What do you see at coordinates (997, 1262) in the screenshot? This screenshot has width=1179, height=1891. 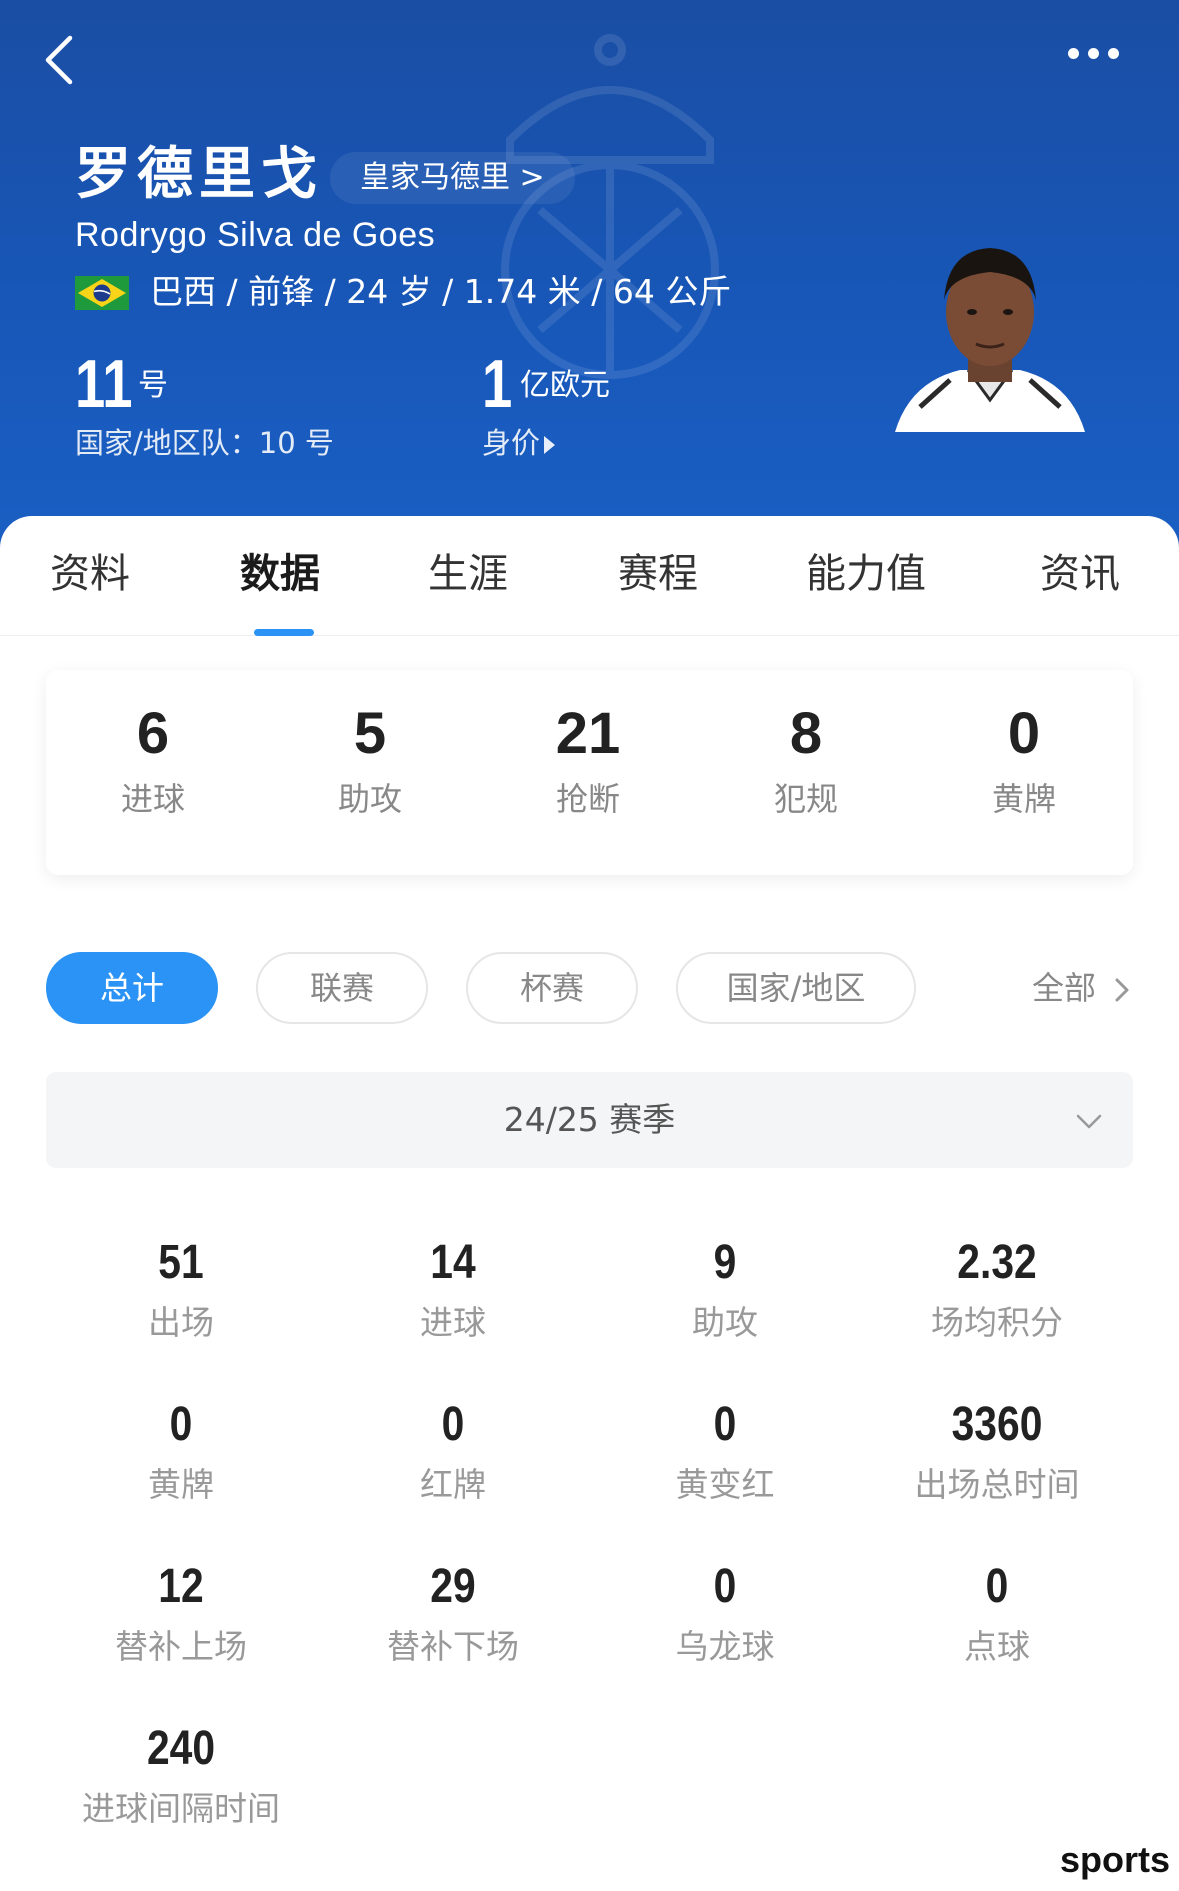 I see `stat-value: 2.32` at bounding box center [997, 1262].